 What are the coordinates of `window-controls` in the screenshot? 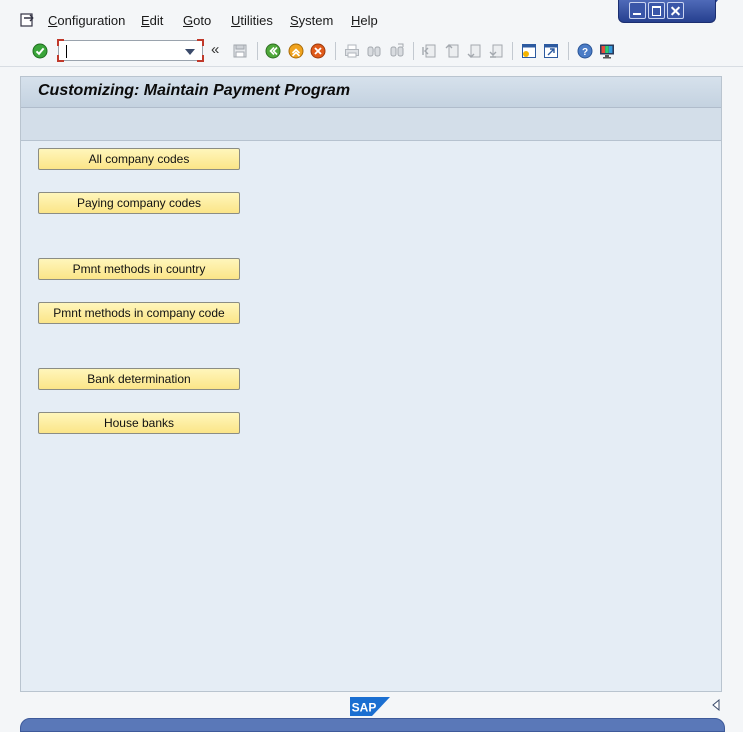 It's located at (667, 11).